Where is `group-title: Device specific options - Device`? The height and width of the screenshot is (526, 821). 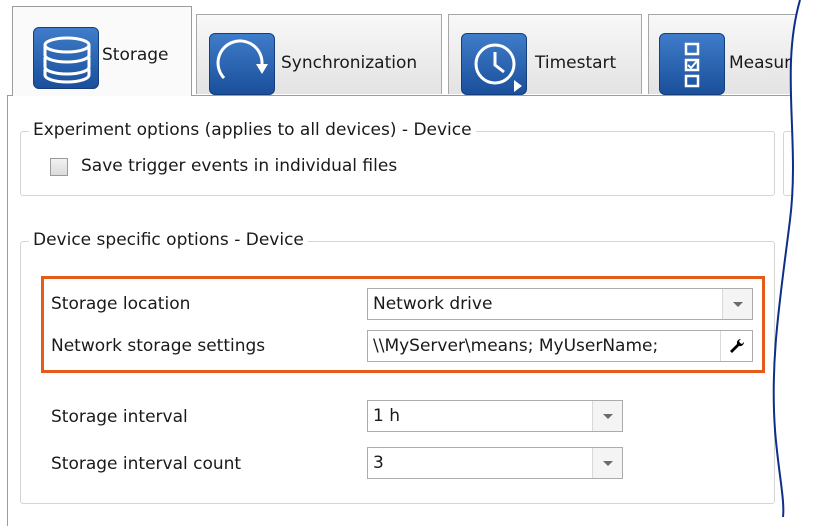
group-title: Device specific options - Device is located at coordinates (168, 240).